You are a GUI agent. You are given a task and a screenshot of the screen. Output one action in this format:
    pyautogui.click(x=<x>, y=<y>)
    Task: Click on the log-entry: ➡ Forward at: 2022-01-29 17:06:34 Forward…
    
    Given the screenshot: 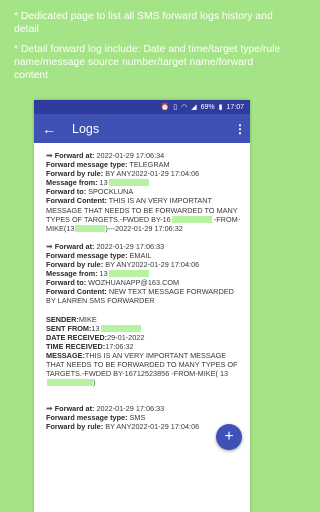 What is the action you would take?
    pyautogui.click(x=144, y=192)
    